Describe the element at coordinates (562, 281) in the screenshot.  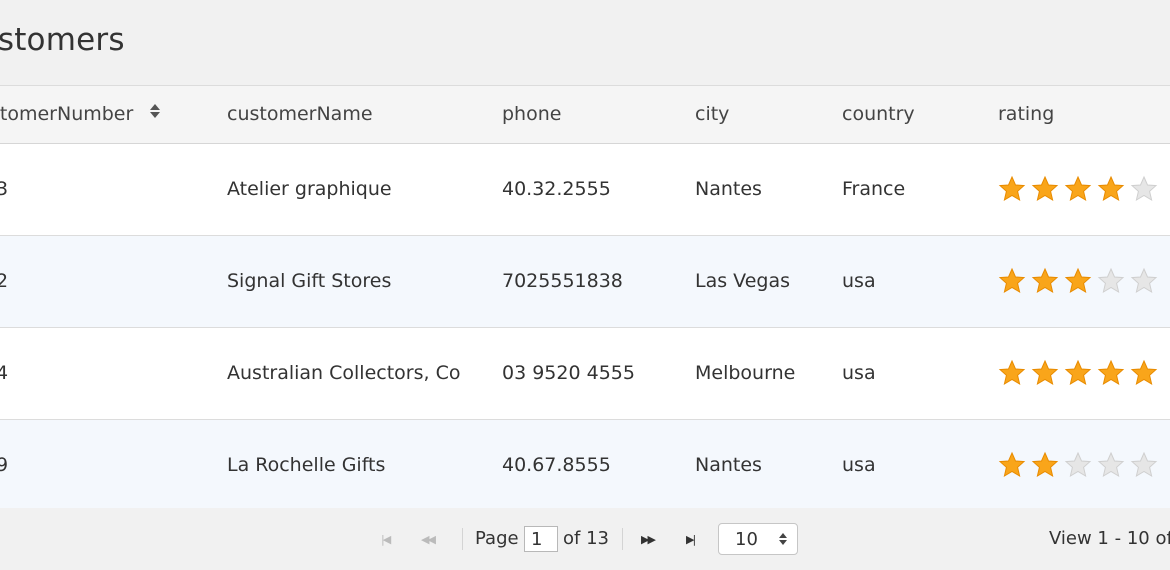
I see `cell-phone: 7025551838` at that location.